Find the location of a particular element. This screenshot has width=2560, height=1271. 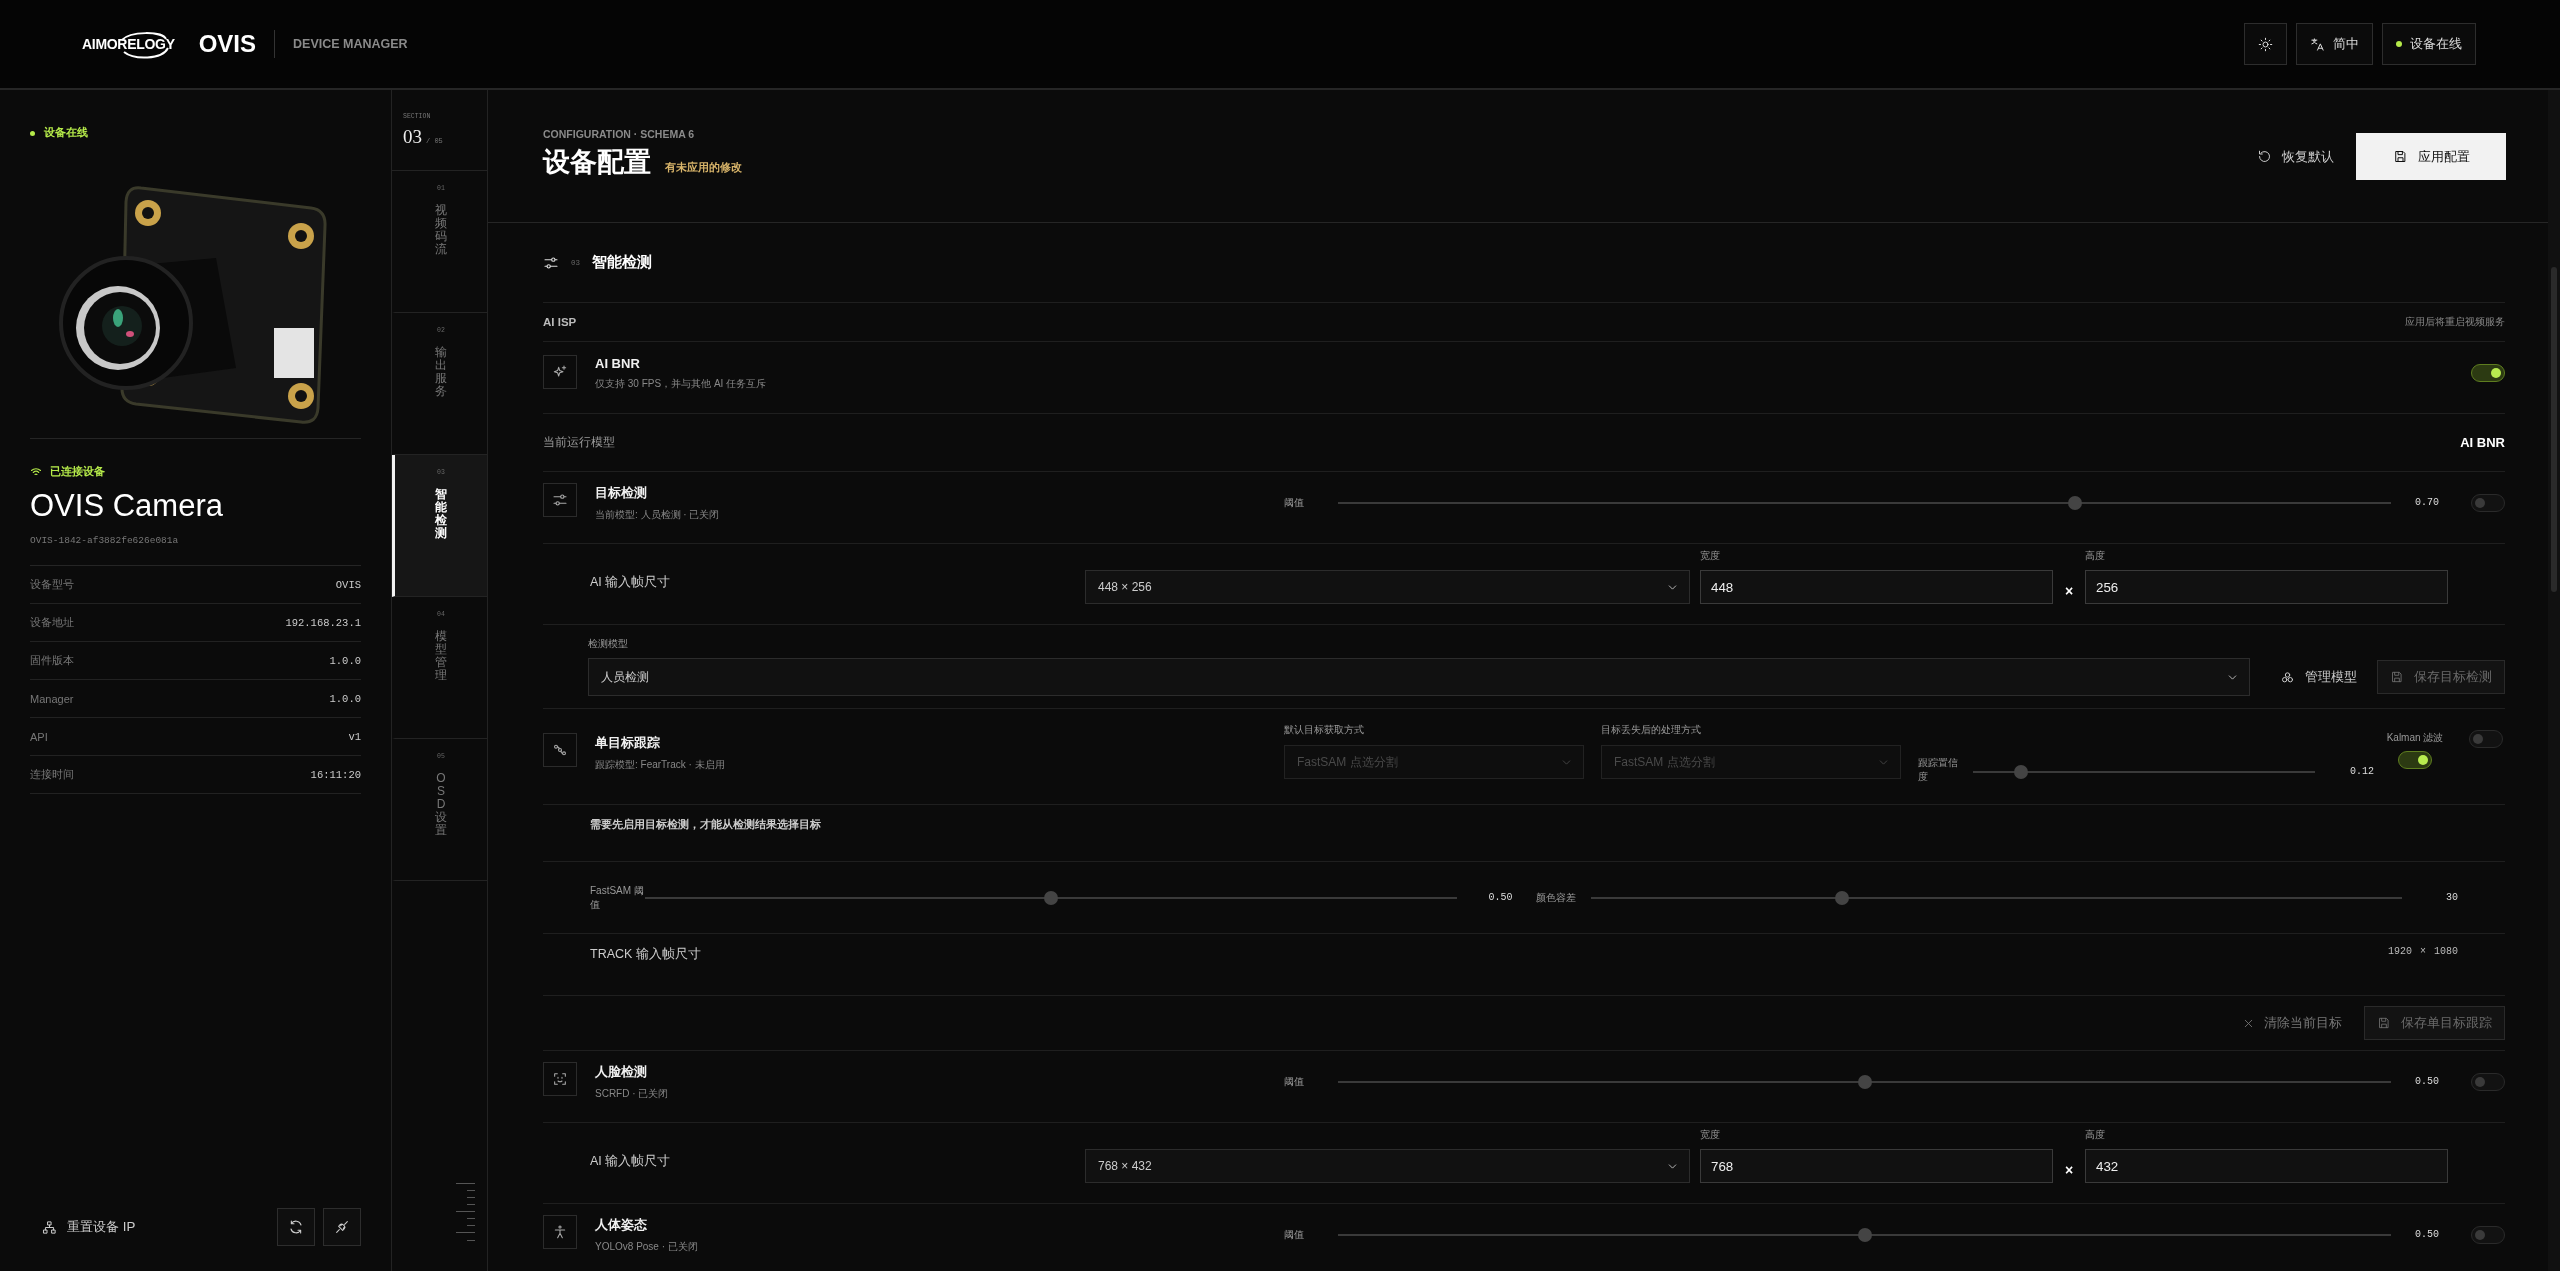

toggle-label: Kalman 滤波 is located at coordinates (2415, 738).